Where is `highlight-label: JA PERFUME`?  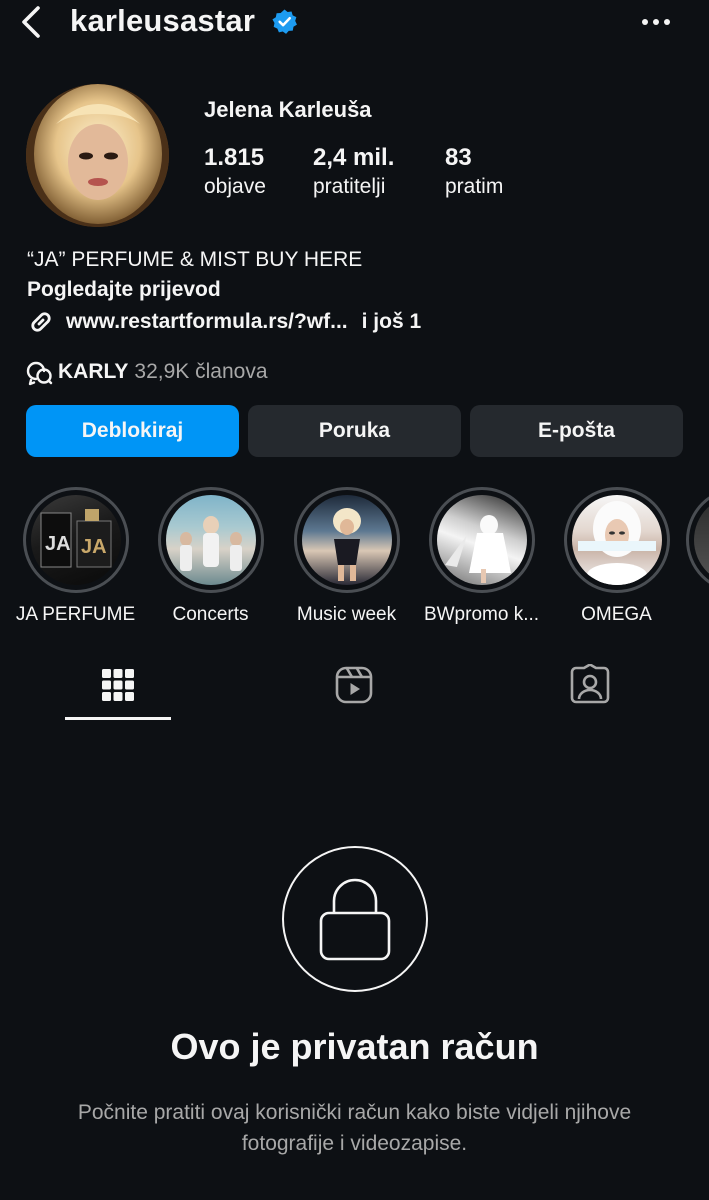
highlight-label: JA PERFUME is located at coordinates (75, 614).